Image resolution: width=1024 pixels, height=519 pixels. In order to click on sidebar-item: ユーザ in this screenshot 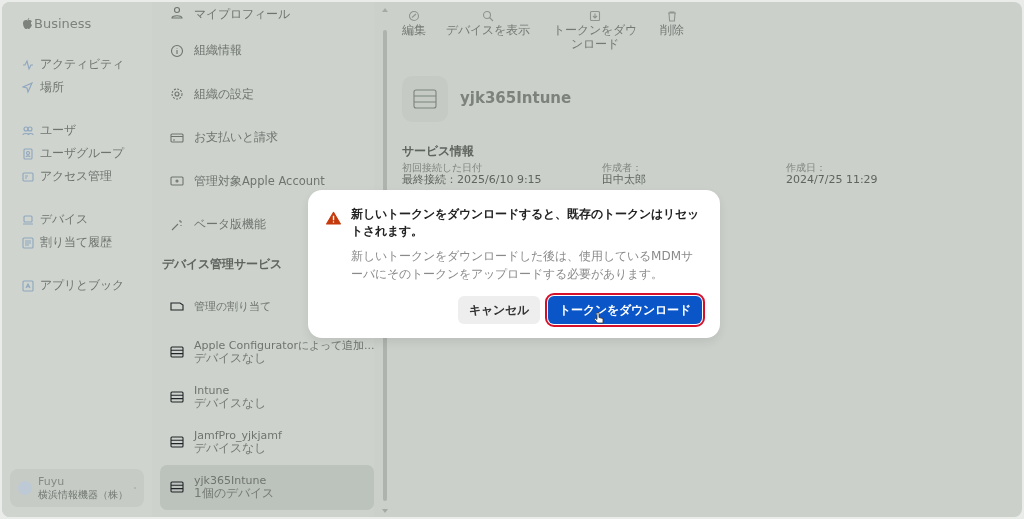, I will do `click(83, 131)`.